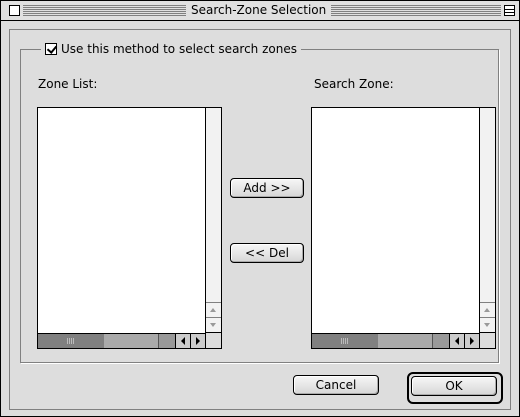  Describe the element at coordinates (213, 220) in the screenshot. I see `zone-list-vertical-scrollbar` at that location.